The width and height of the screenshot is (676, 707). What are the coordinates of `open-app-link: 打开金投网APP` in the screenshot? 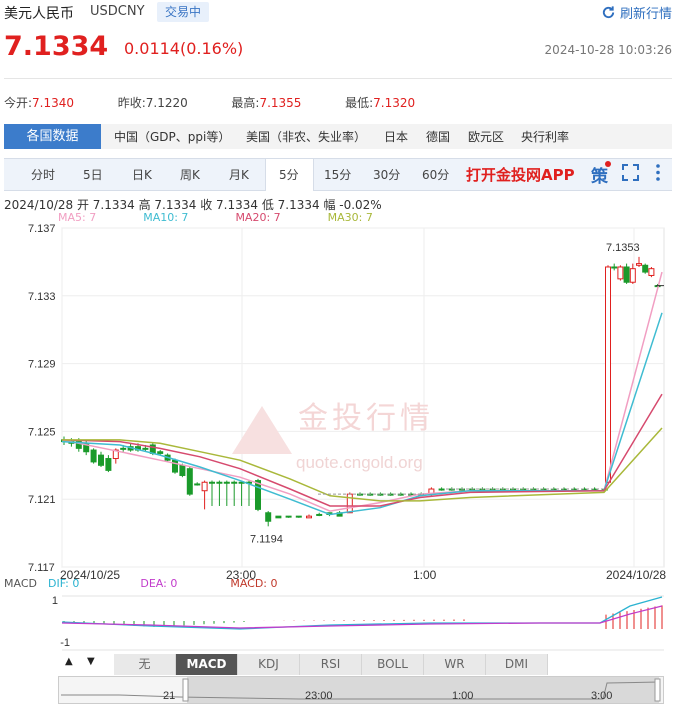 It's located at (520, 174).